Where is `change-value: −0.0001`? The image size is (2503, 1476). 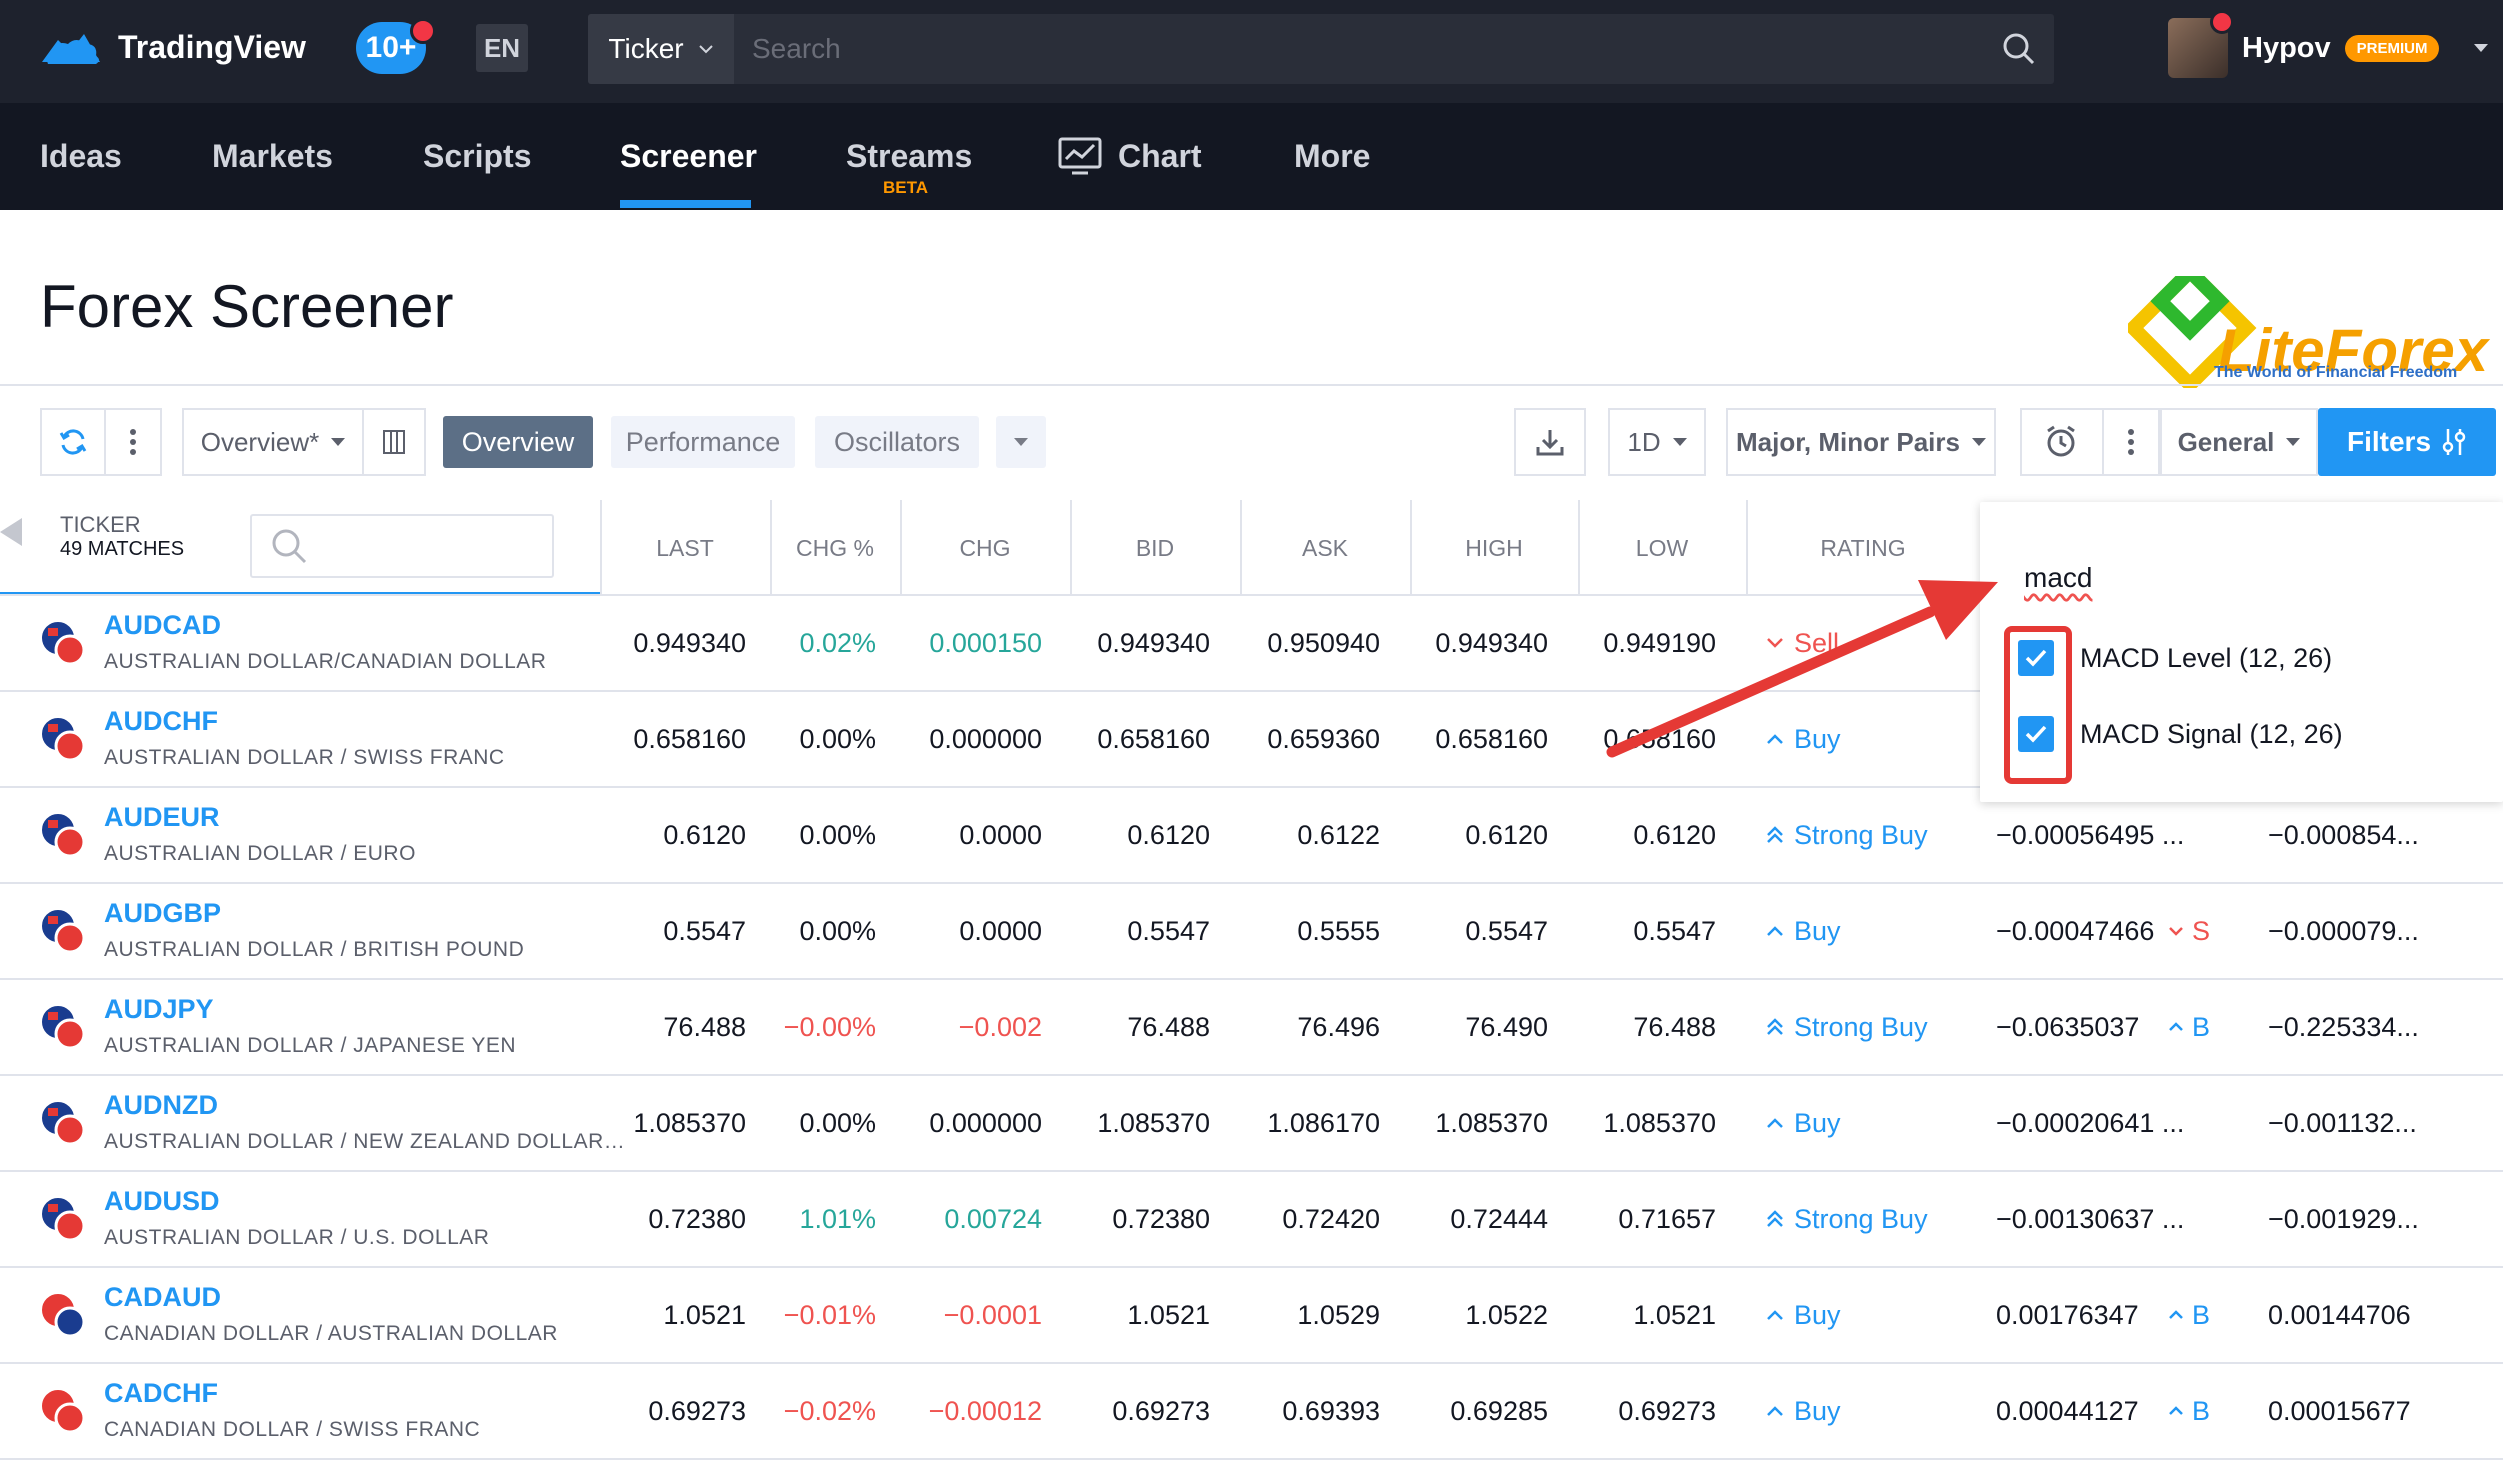 change-value: −0.0001 is located at coordinates (992, 1314).